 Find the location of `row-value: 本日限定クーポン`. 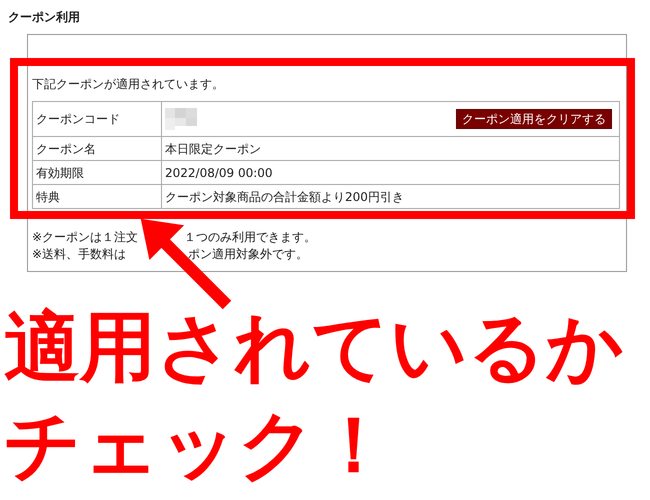

row-value: 本日限定クーポン is located at coordinates (391, 148).